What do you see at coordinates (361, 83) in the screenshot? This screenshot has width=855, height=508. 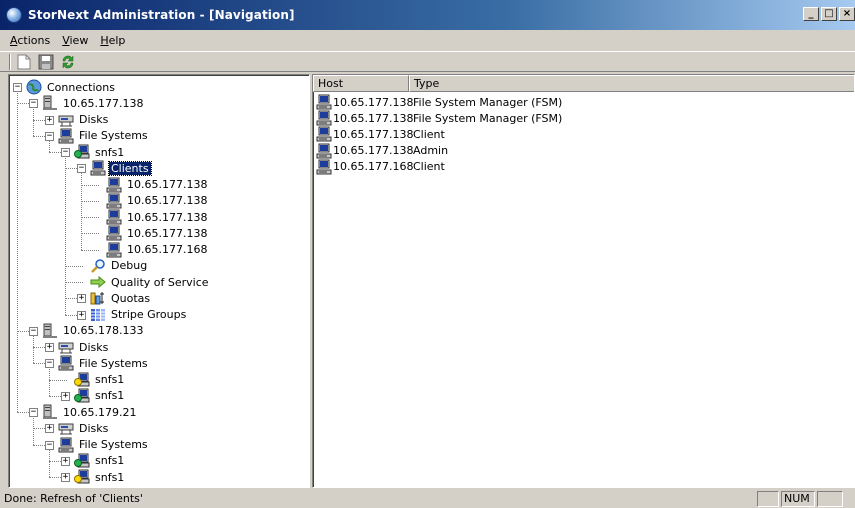 I see `column-header-host: Host` at bounding box center [361, 83].